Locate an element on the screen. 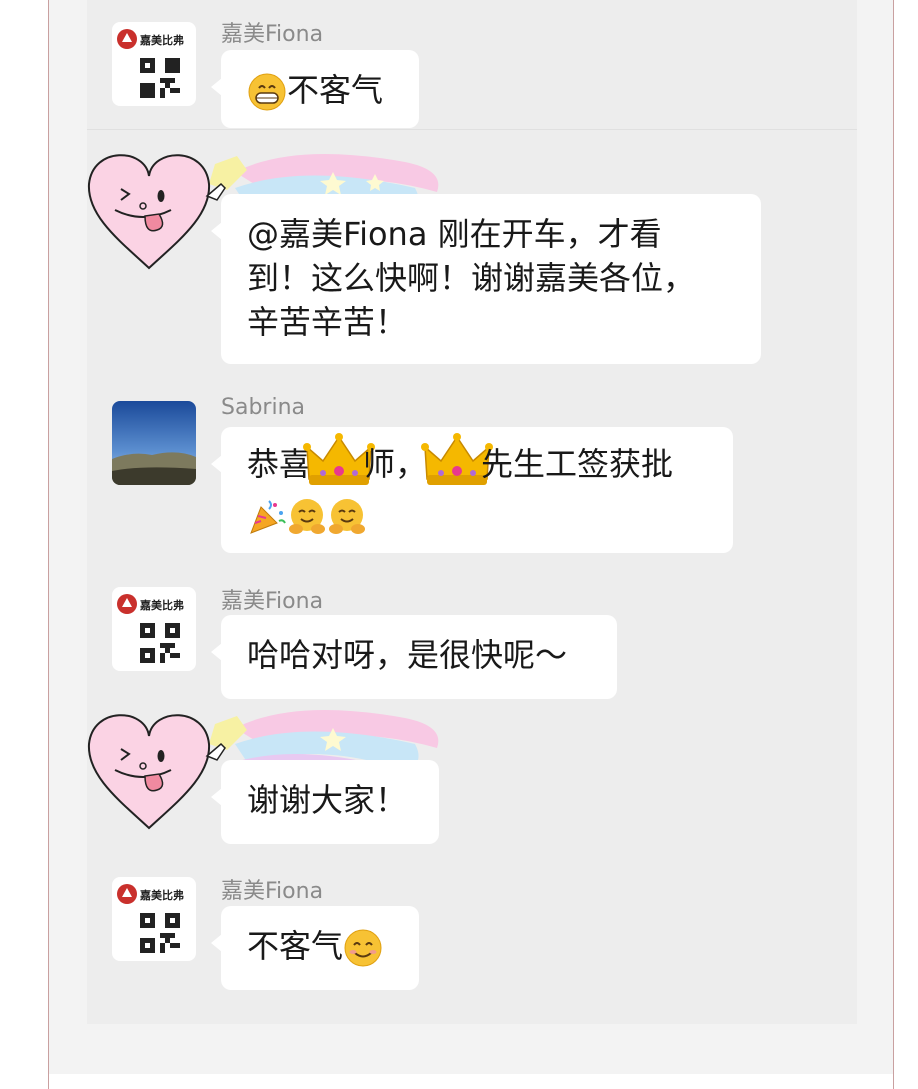 Image resolution: width=918 pixels, height=1089 pixels. smile-emoji is located at coordinates (363, 948).